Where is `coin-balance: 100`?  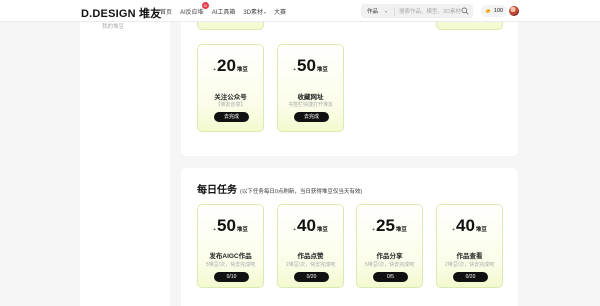 coin-balance: 100 is located at coordinates (494, 11).